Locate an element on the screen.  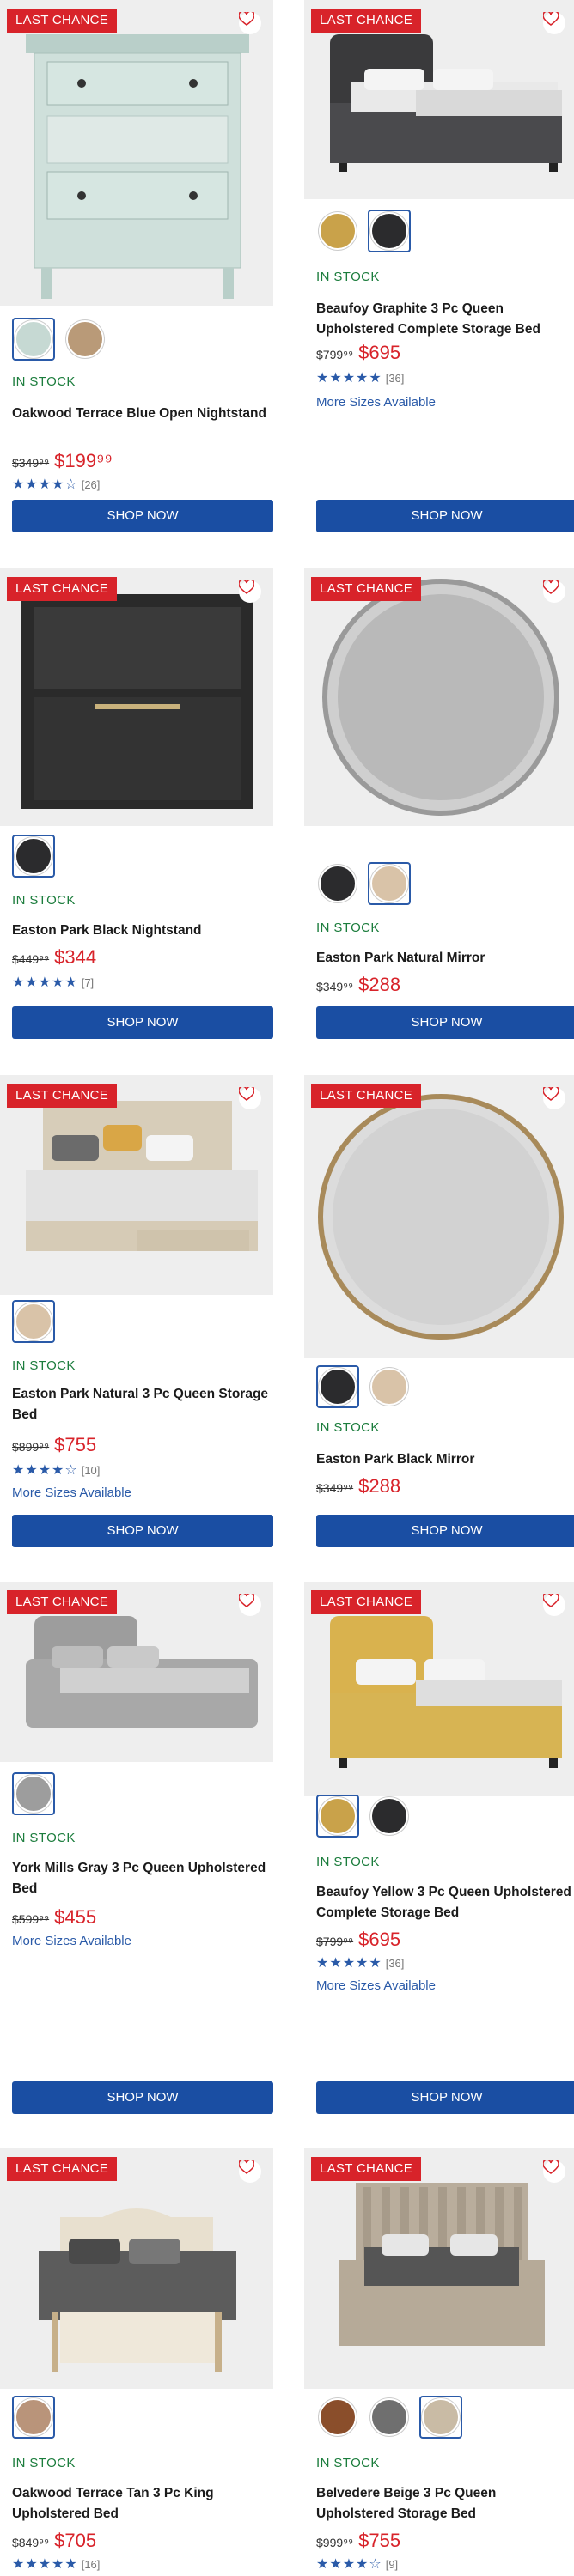
review-count: [9] is located at coordinates (392, 2564).